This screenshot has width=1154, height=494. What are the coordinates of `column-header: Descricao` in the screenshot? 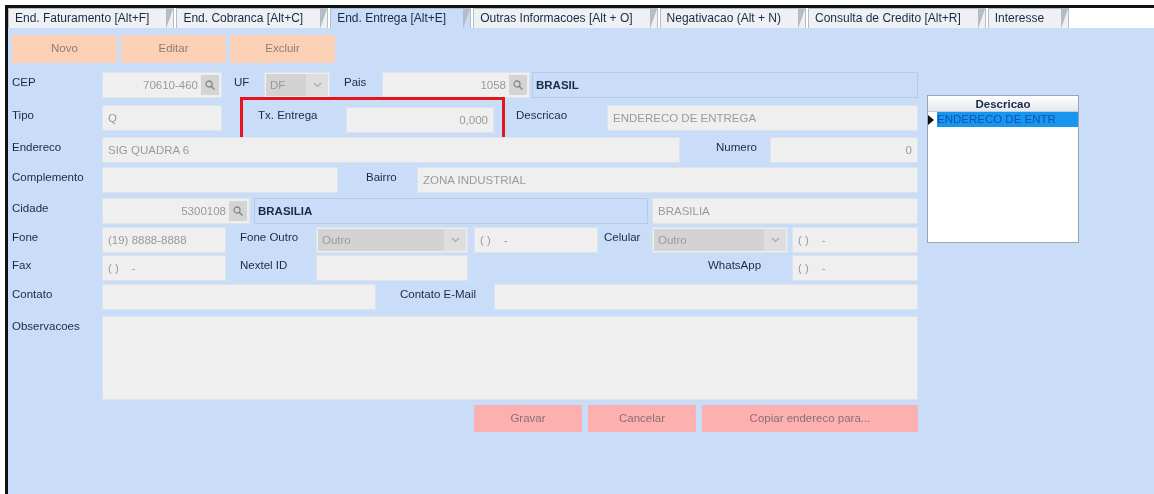 It's located at (1003, 104).